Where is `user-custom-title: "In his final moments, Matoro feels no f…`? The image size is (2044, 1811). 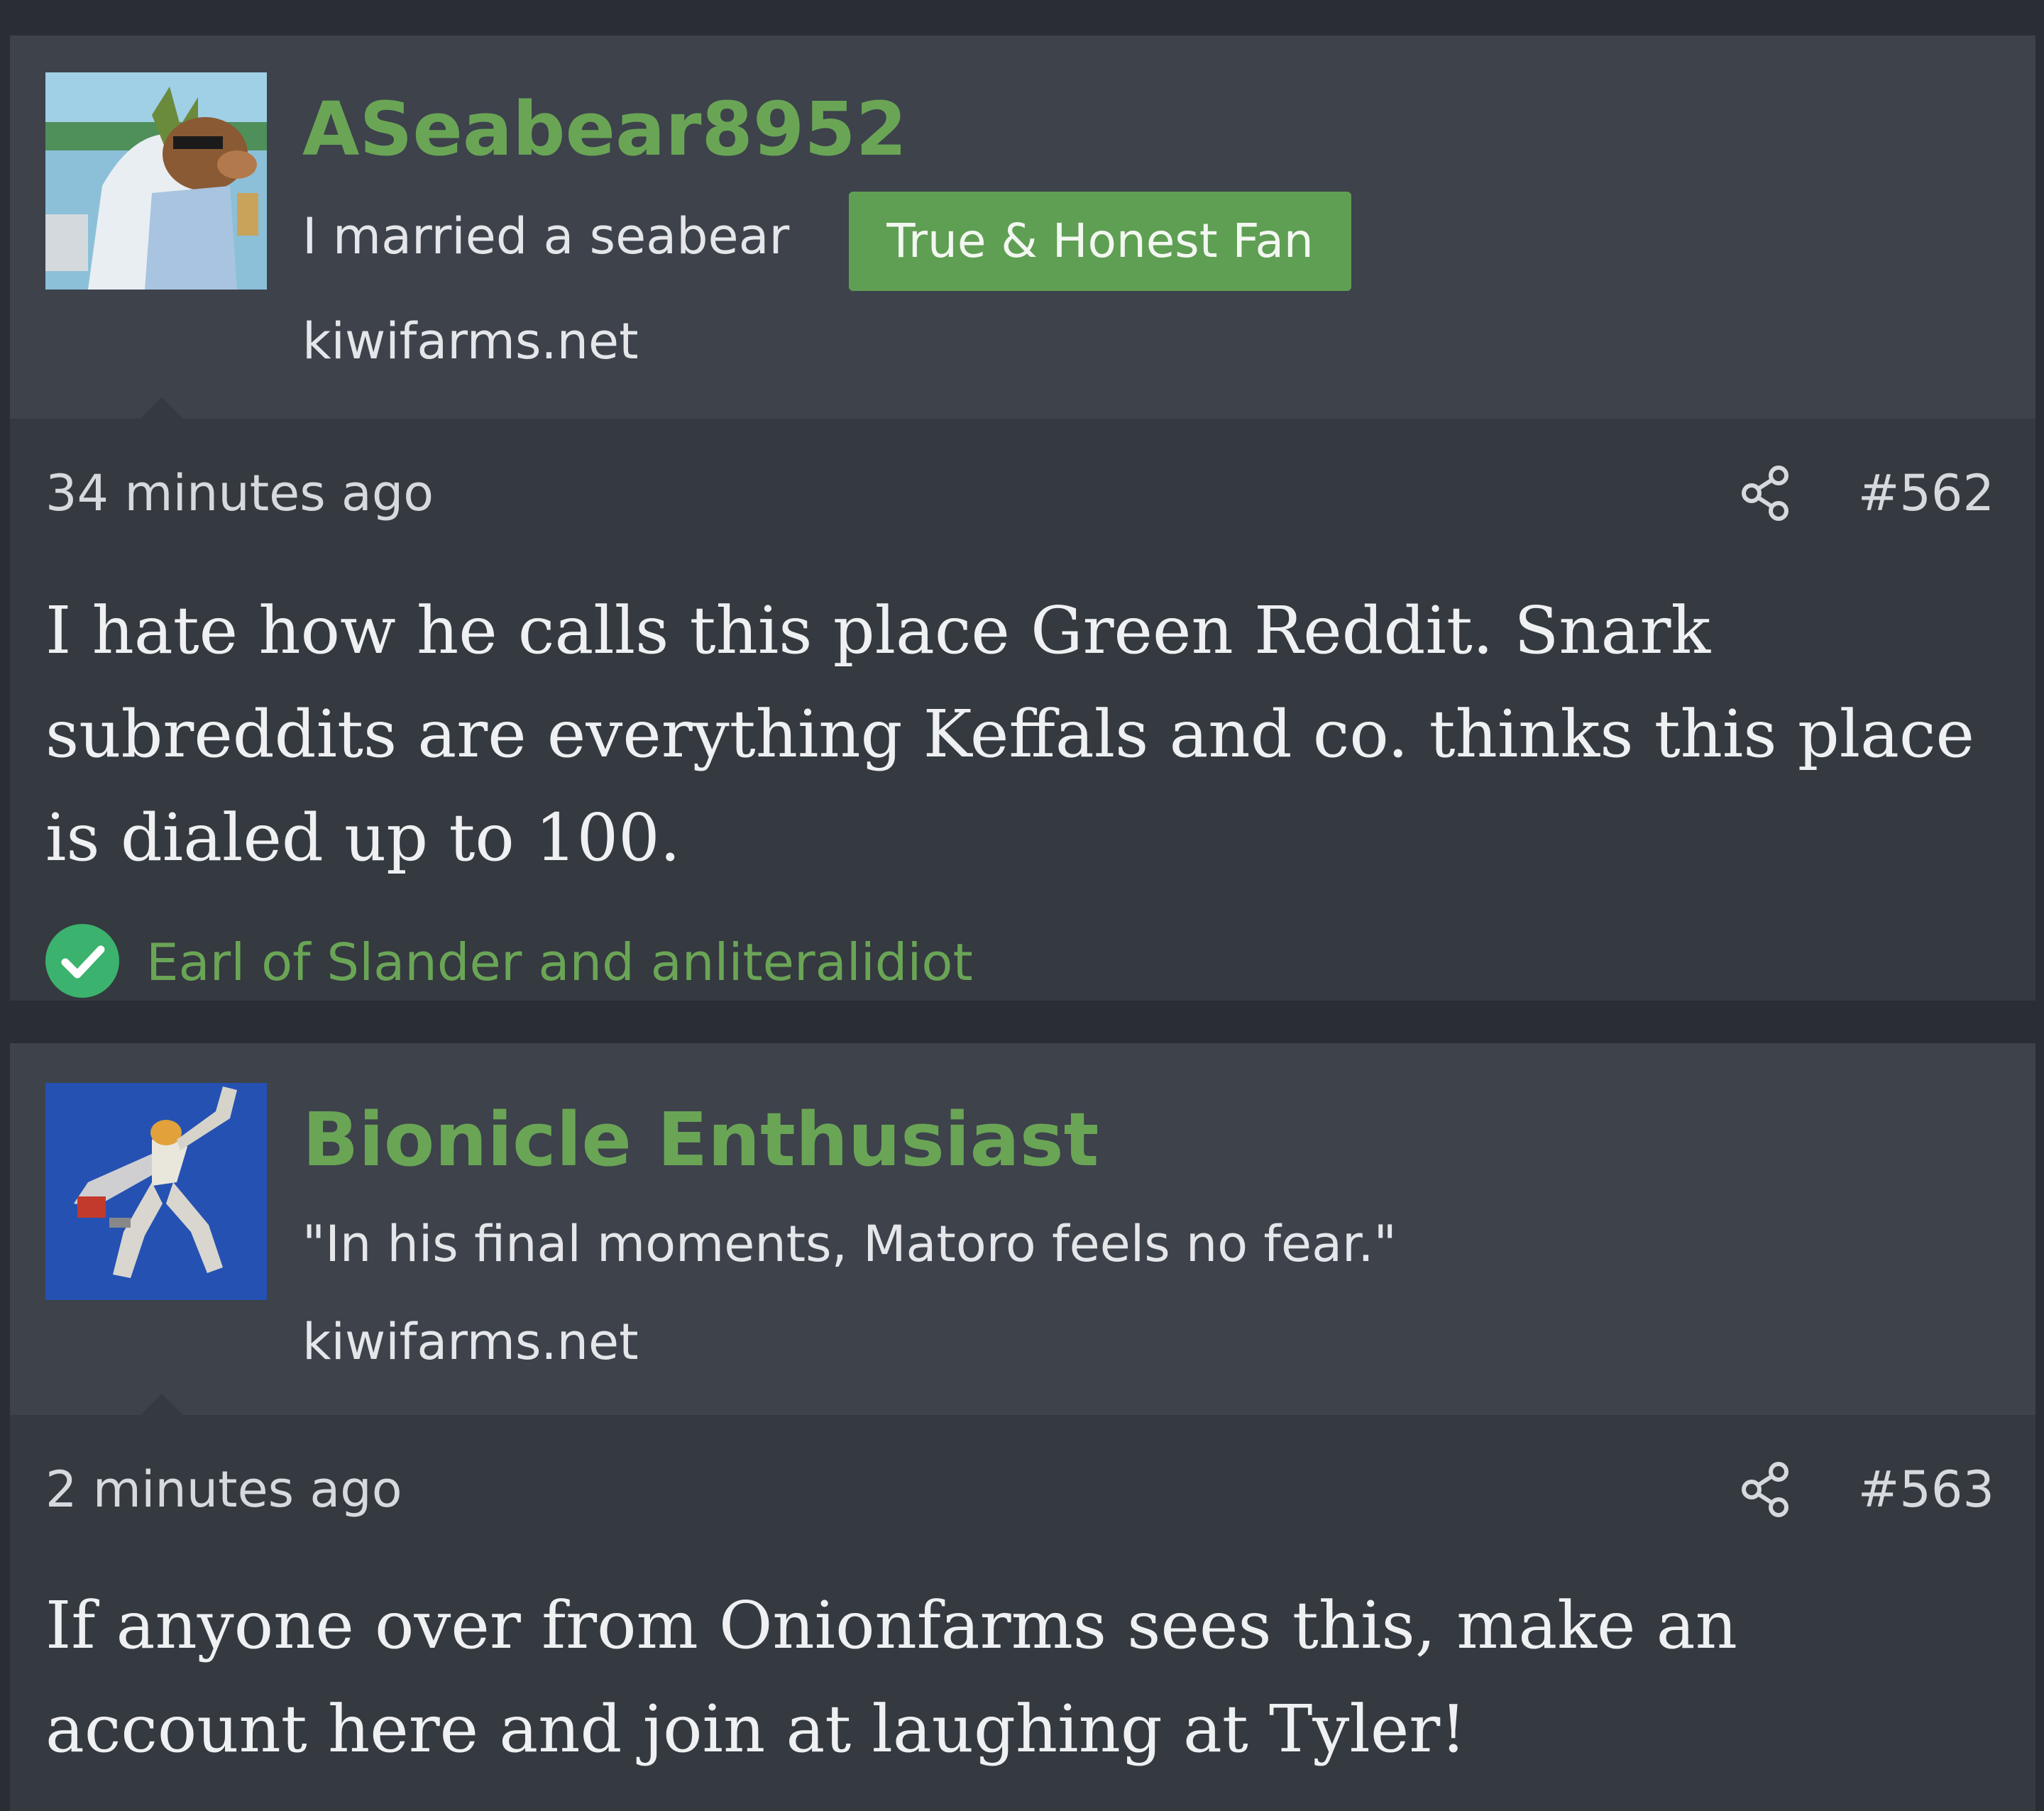
user-custom-title: "In his final moments, Matoro feels no f… is located at coordinates (849, 1244).